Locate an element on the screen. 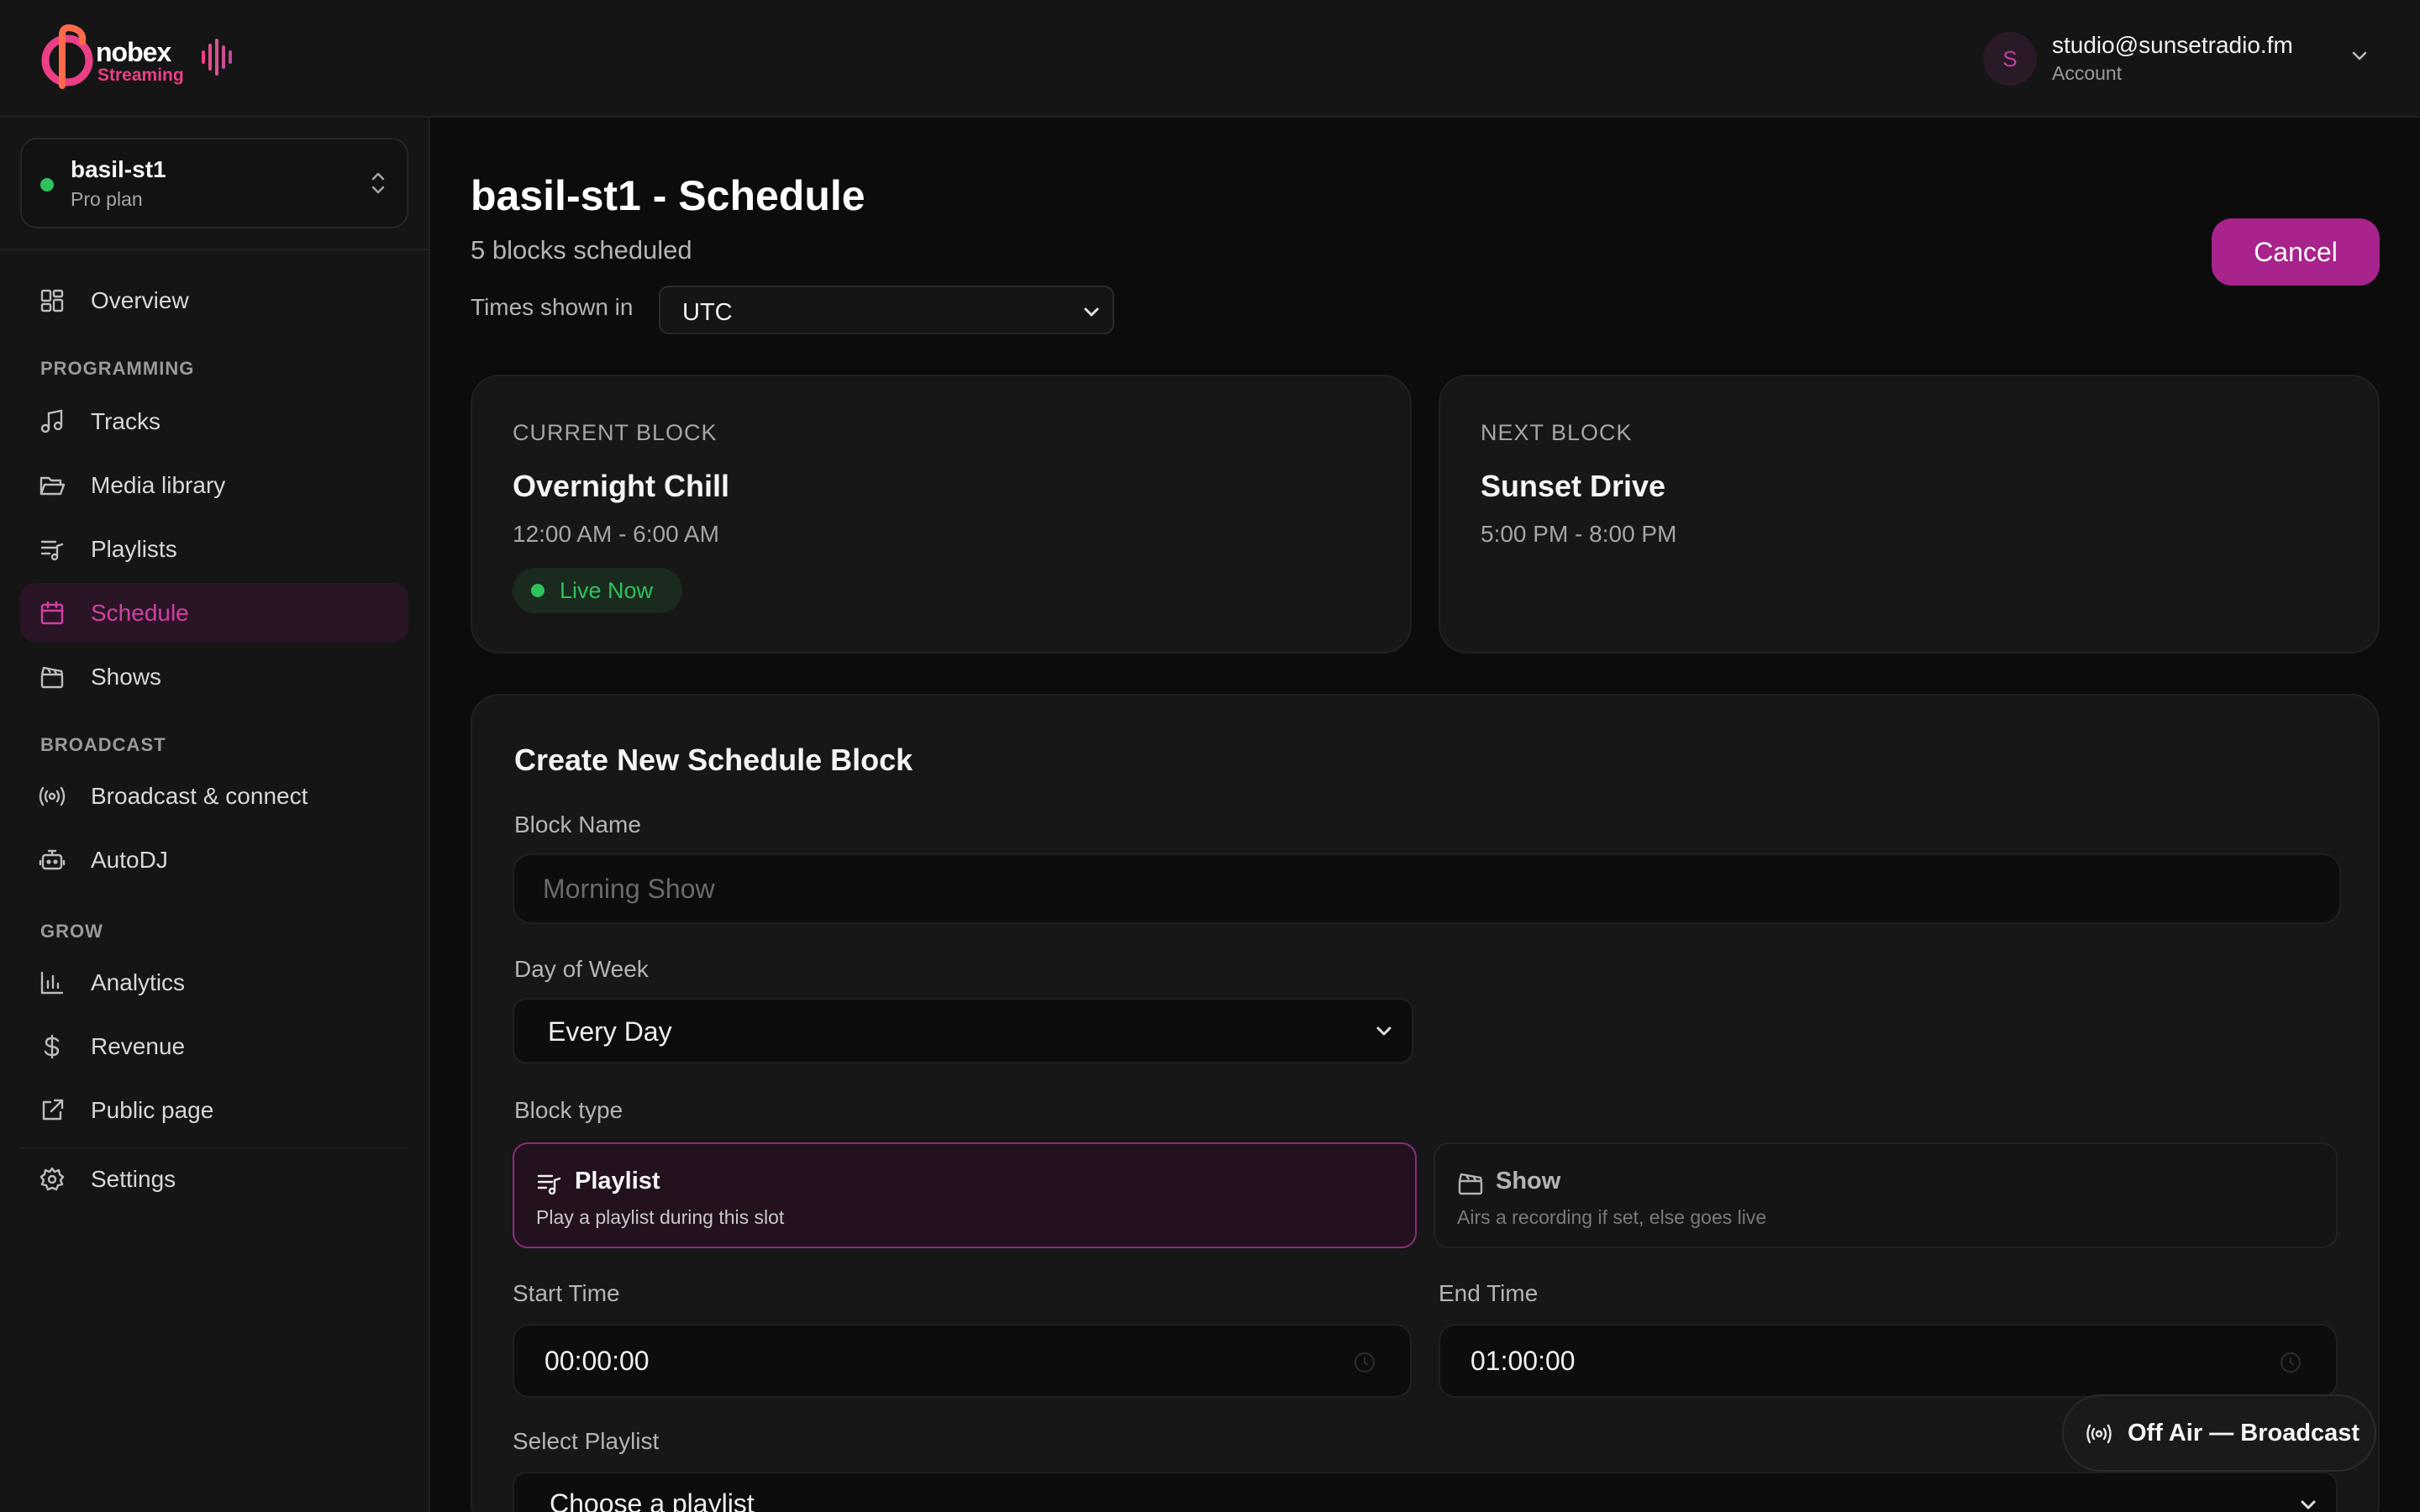  music-note-icon is located at coordinates (52, 421).